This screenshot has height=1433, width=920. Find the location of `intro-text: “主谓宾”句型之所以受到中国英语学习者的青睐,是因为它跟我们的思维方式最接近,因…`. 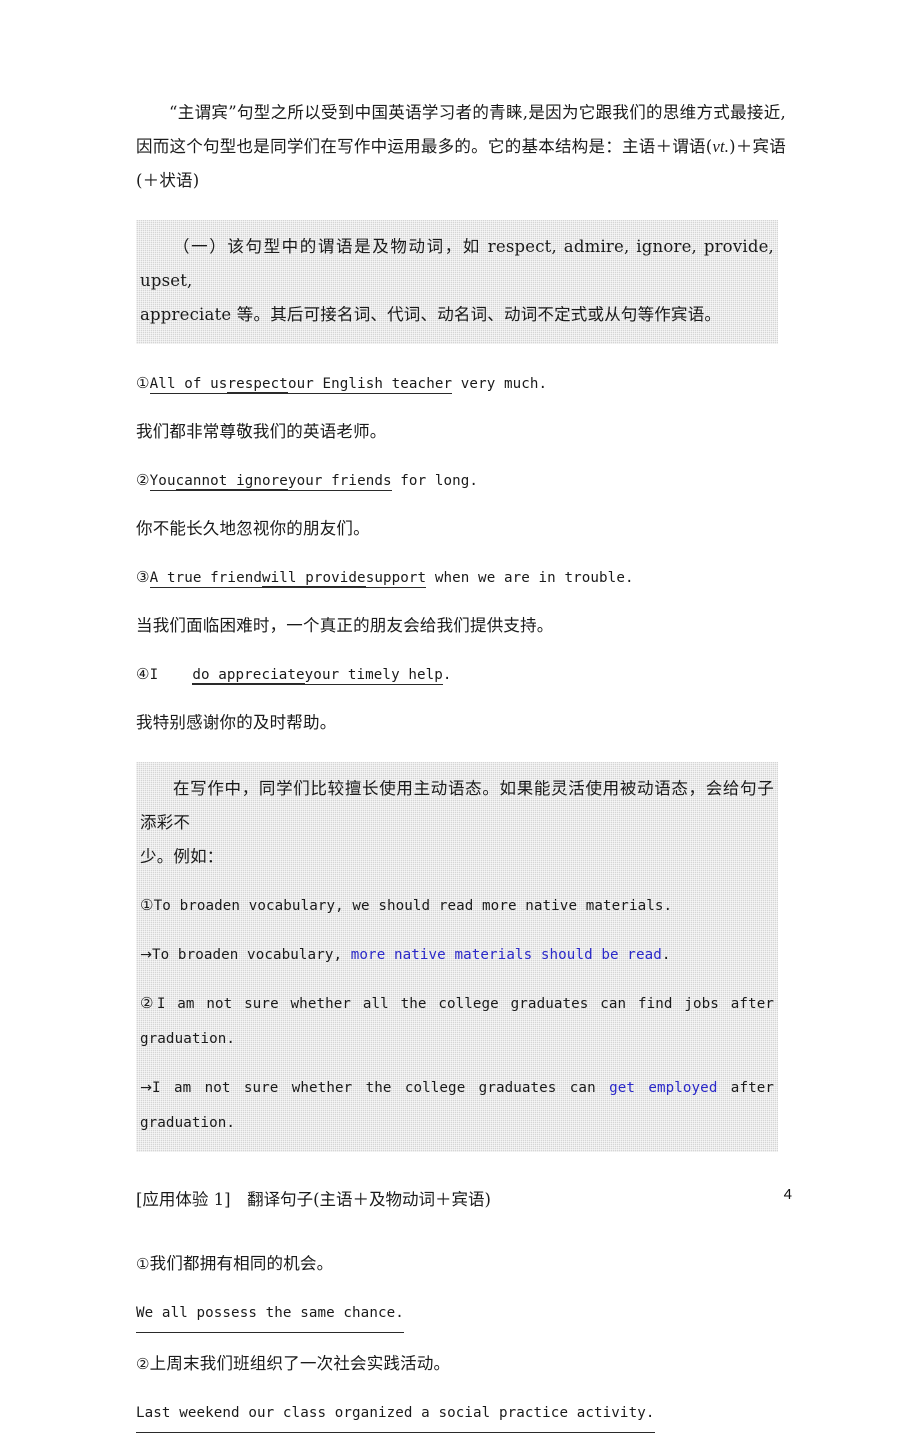

intro-text: “主谓宾”句型之所以受到中国英语学习者的青睐,是因为它跟我们的思维方式最接近,因… is located at coordinates (461, 129).